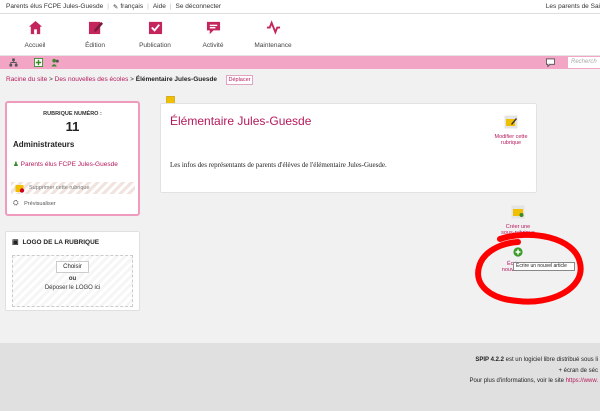 This screenshot has height=411, width=600. I want to click on nav-item-label: Publication, so click(155, 45).